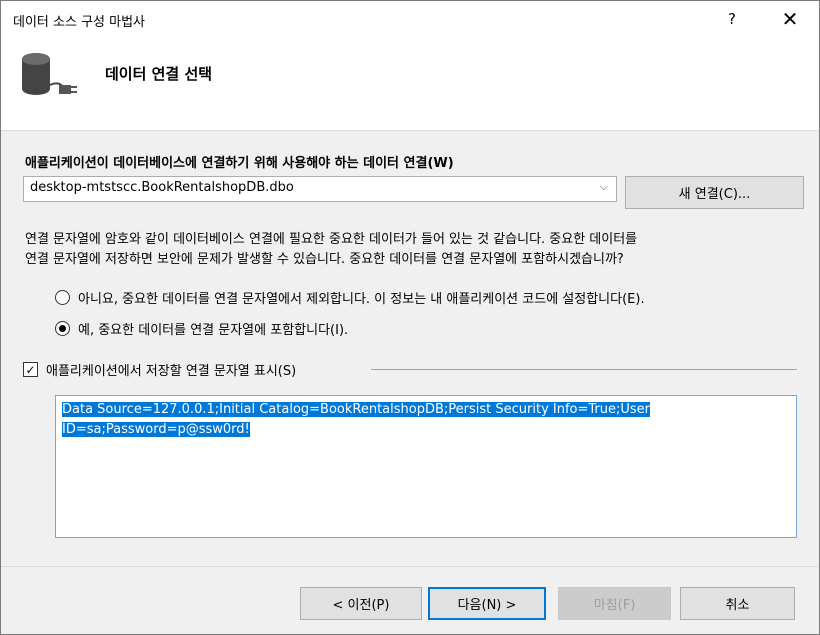 The height and width of the screenshot is (635, 820). Describe the element at coordinates (487, 603) in the screenshot. I see `next-button: 다음(N) >` at that location.